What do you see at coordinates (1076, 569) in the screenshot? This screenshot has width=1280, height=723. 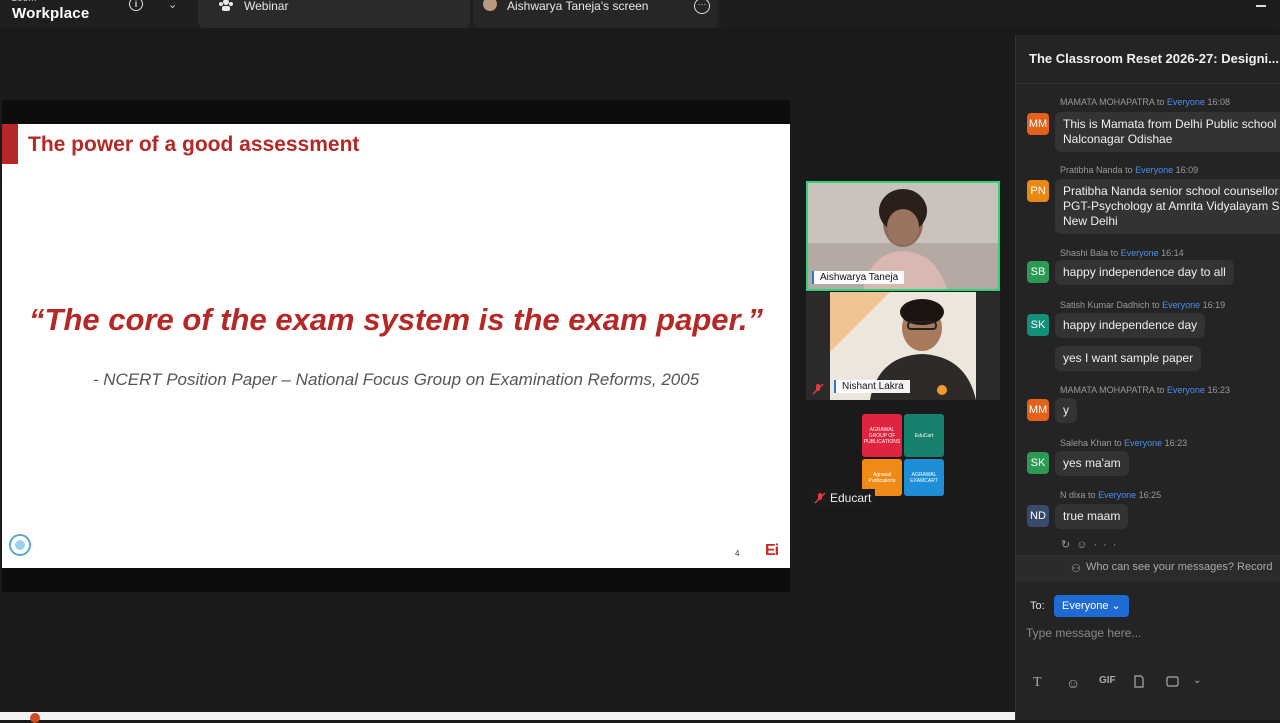 I see `people-icon: ⚇` at bounding box center [1076, 569].